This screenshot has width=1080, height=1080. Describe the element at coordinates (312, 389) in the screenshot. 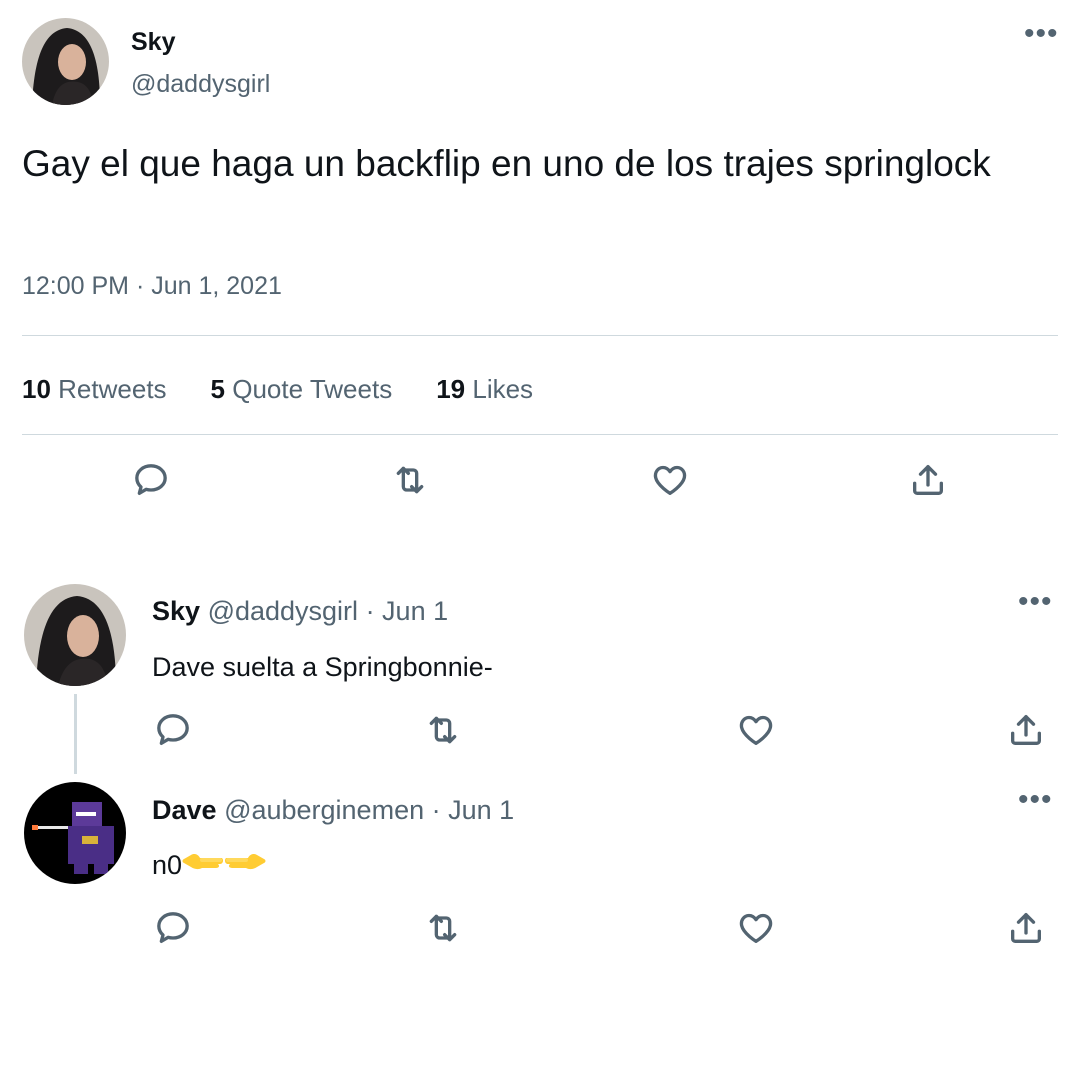

I see `quotes-label: Quote Tweets` at that location.